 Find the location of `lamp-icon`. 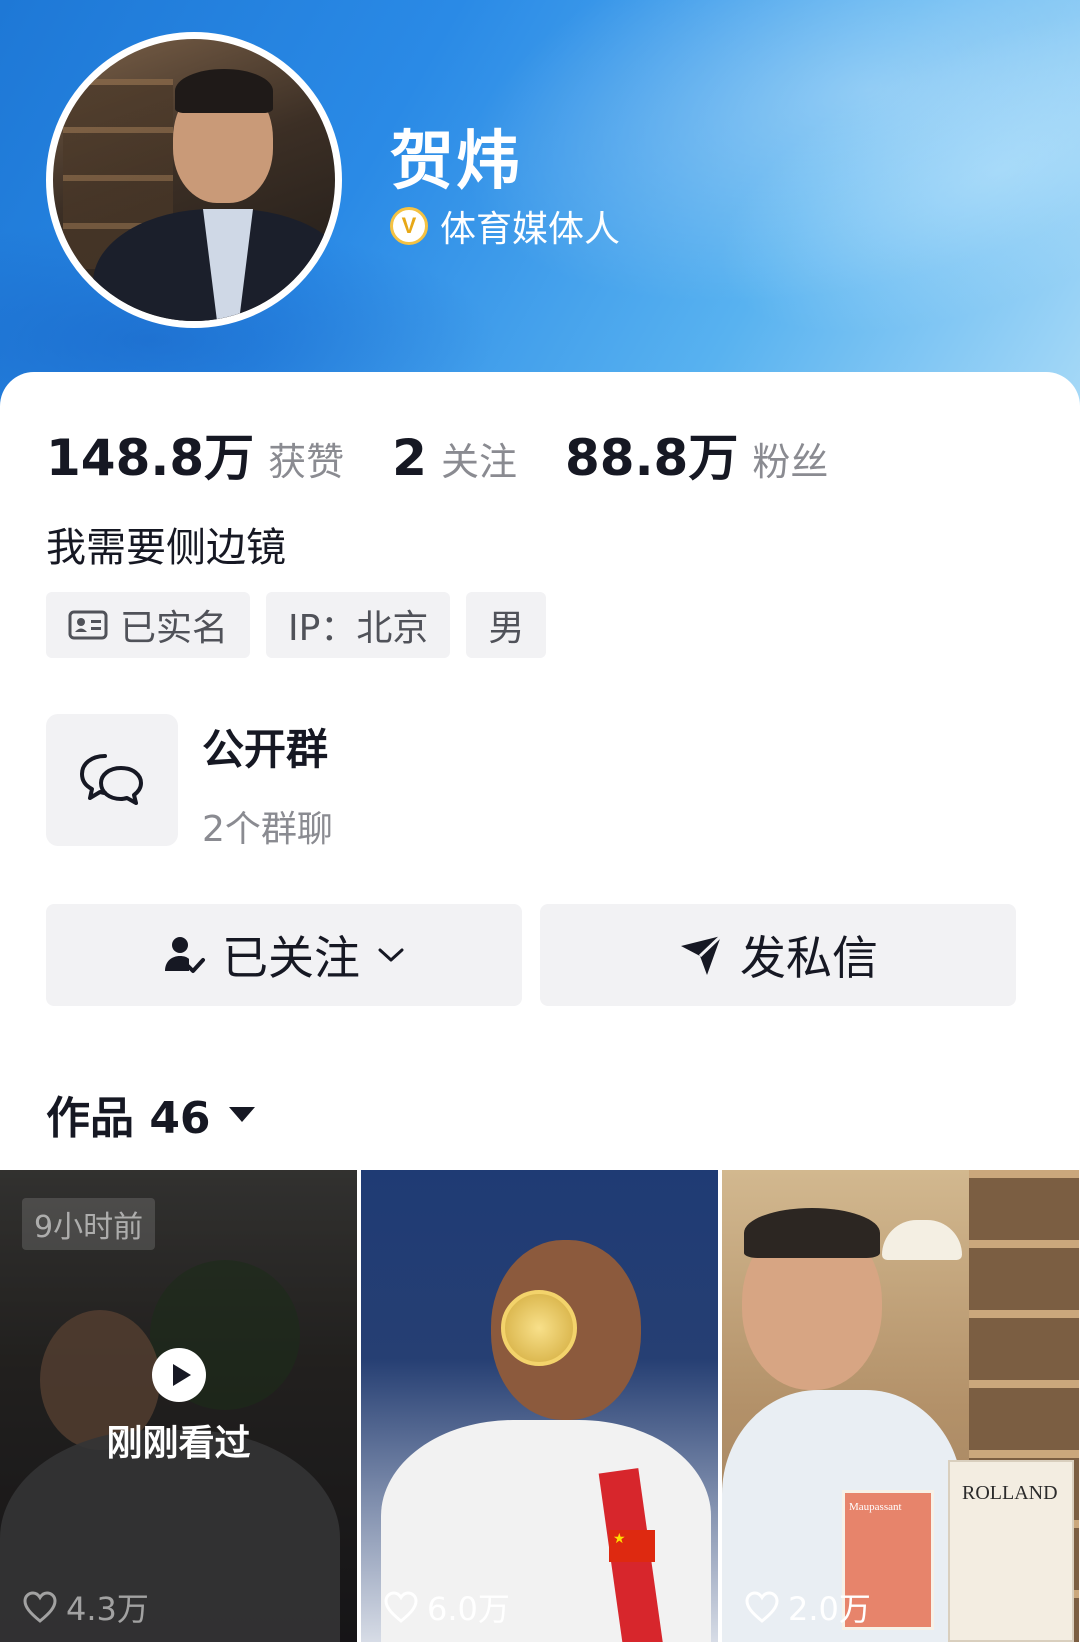

lamp-icon is located at coordinates (922, 1240).